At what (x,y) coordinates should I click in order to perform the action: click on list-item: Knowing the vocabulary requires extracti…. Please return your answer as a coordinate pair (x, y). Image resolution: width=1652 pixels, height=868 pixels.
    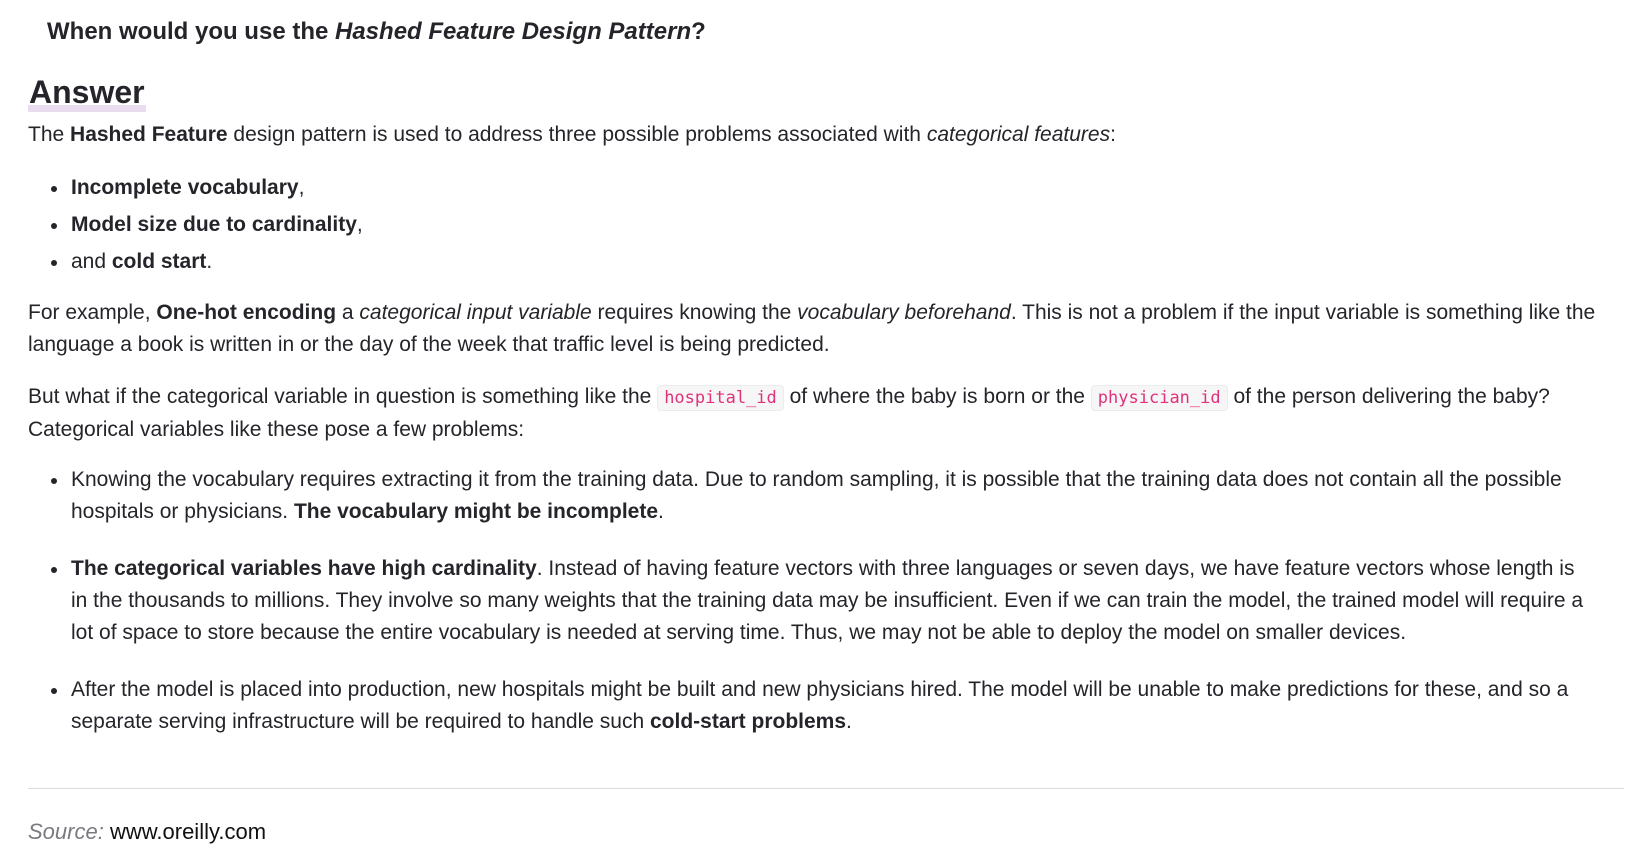
    Looking at the image, I should click on (823, 496).